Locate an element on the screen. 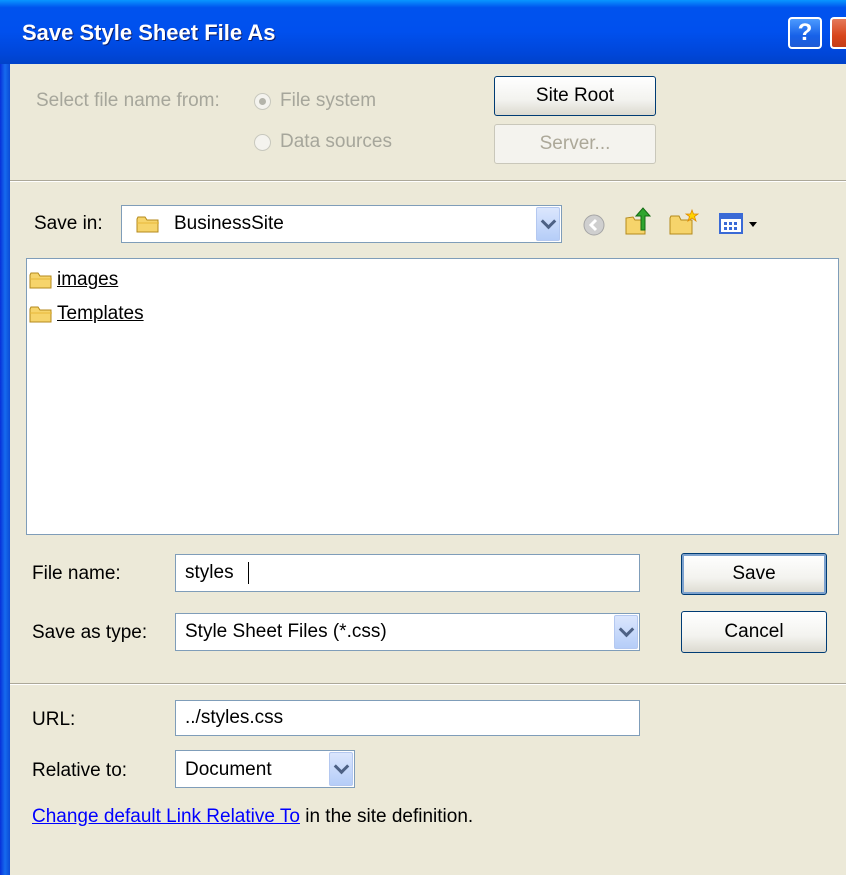 The image size is (846, 875). url-value: ../styles.css is located at coordinates (234, 717).